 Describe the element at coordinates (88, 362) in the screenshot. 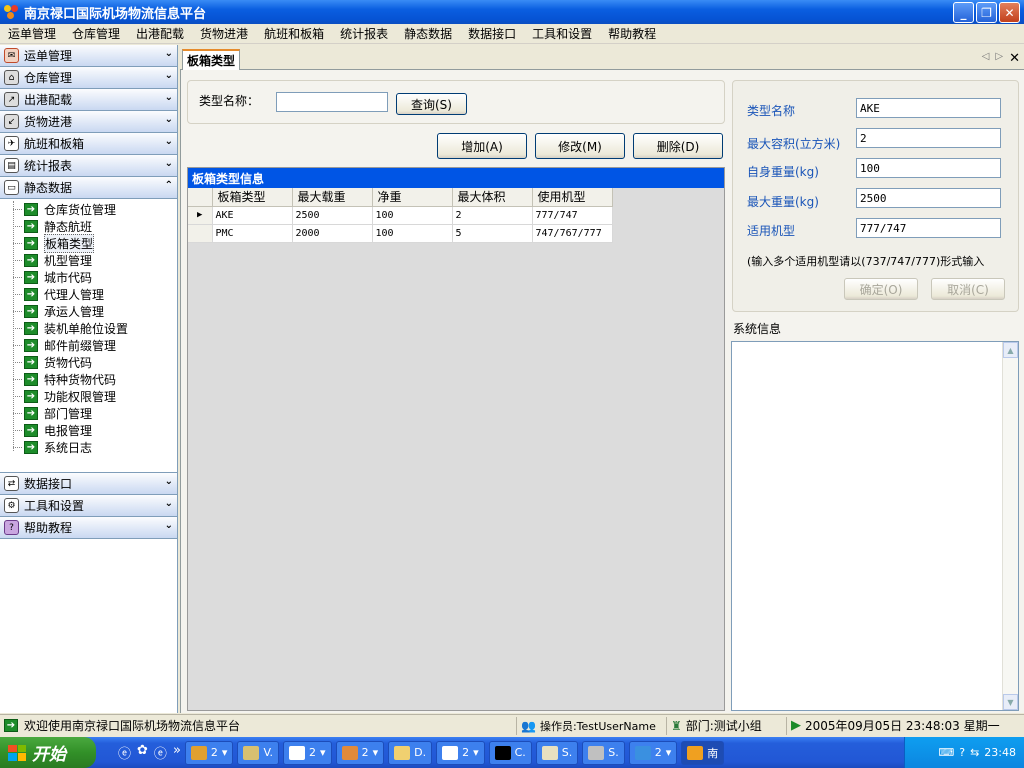

I see `nav-item-cargo-code: ➔ 货物代码` at that location.